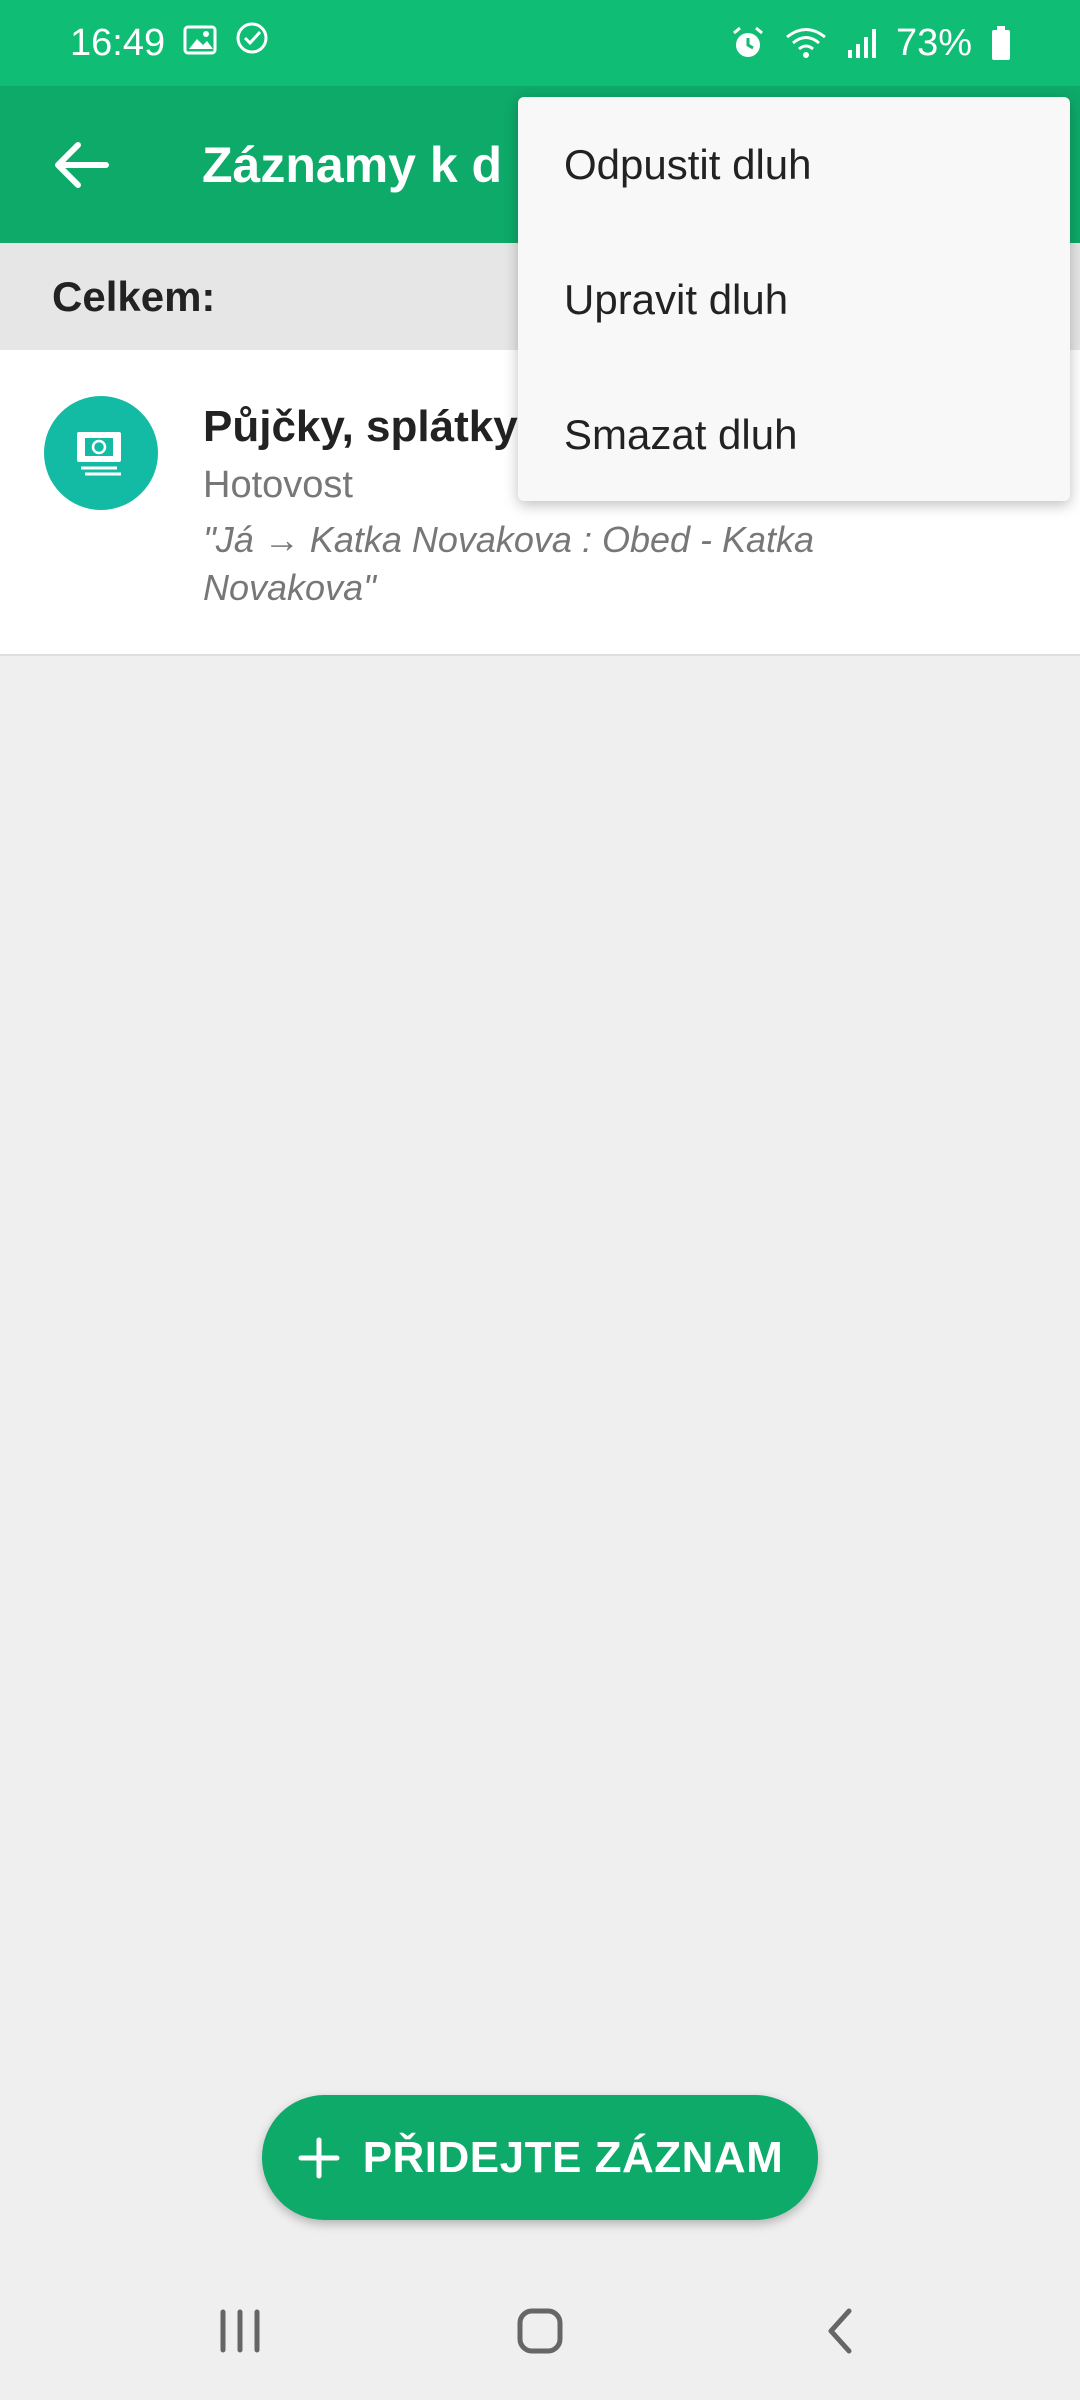  I want to click on back-icon, so click(840, 2331).